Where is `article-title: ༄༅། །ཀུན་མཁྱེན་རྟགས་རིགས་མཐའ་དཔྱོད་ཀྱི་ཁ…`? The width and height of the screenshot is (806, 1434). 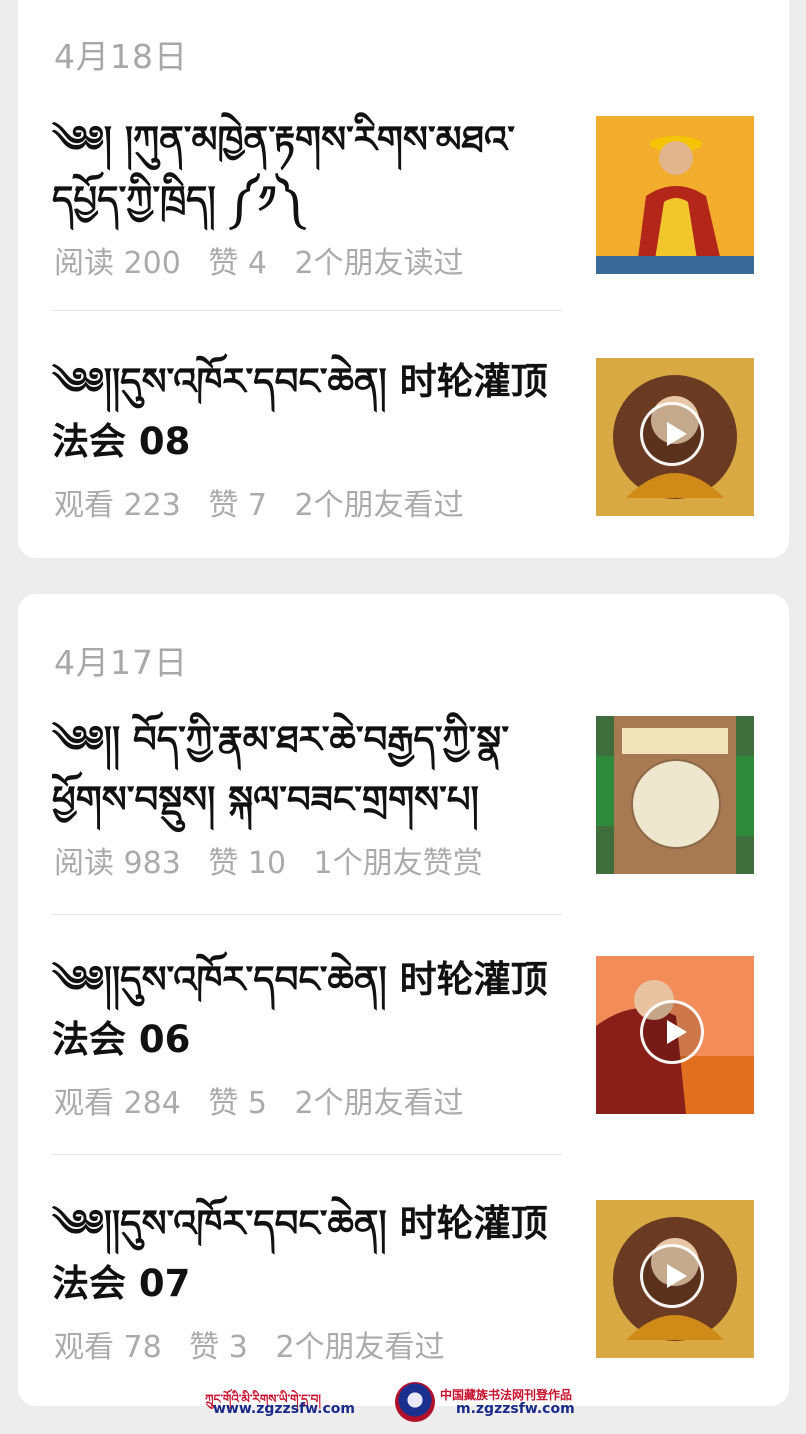 article-title: ༄༅། །ཀུན་མཁྱེན་རྟགས་རིགས་མཐའ་དཔྱོད་ཀྱི་ཁ… is located at coordinates (284, 169).